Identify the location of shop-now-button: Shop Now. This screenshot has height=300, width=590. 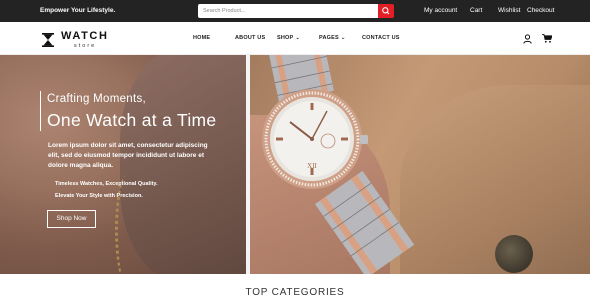
(71, 219).